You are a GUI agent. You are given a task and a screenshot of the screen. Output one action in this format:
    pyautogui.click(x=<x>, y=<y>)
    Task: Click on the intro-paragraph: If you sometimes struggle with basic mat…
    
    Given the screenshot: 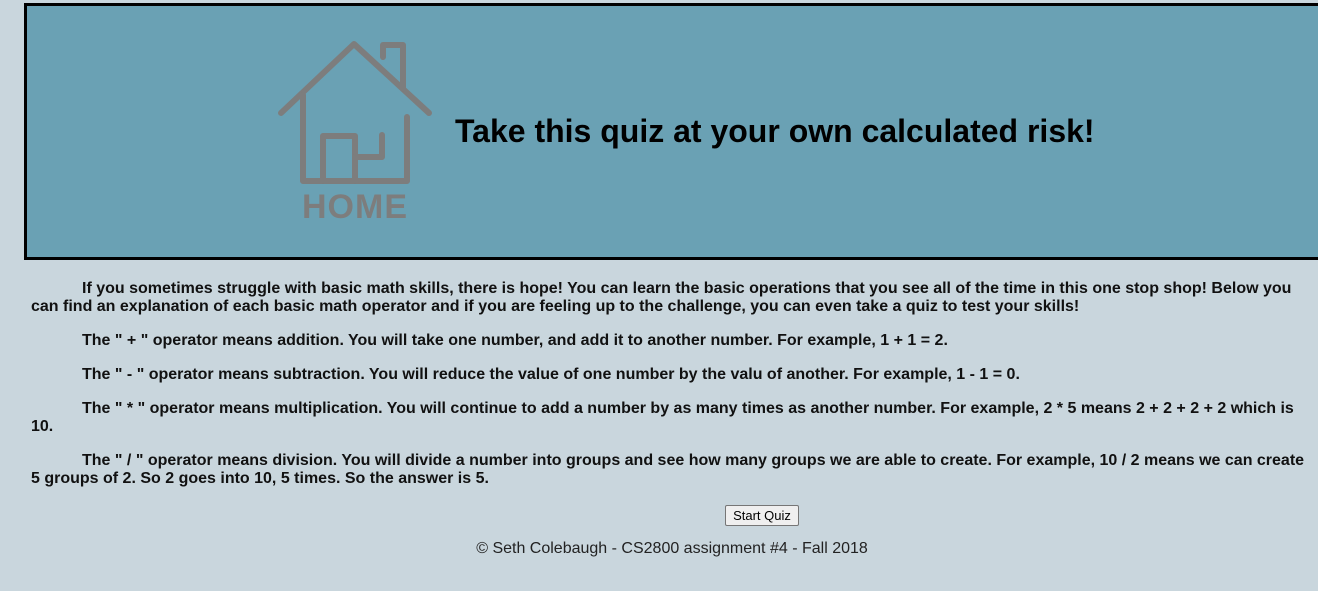 What is the action you would take?
    pyautogui.click(x=661, y=297)
    